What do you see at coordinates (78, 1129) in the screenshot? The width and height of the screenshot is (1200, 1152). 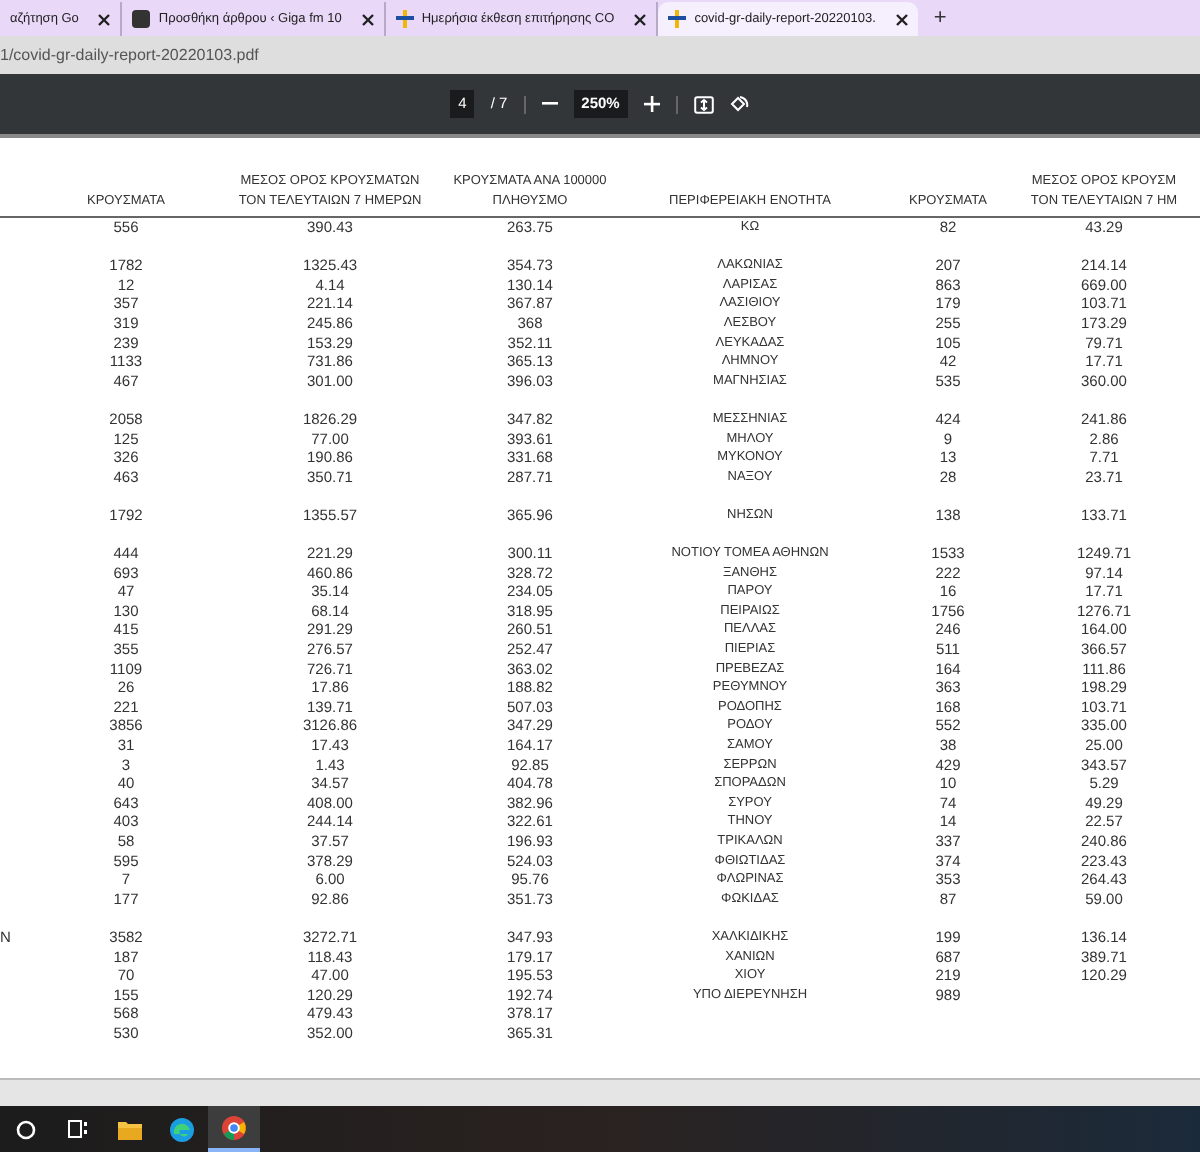 I see `task-view-icon` at bounding box center [78, 1129].